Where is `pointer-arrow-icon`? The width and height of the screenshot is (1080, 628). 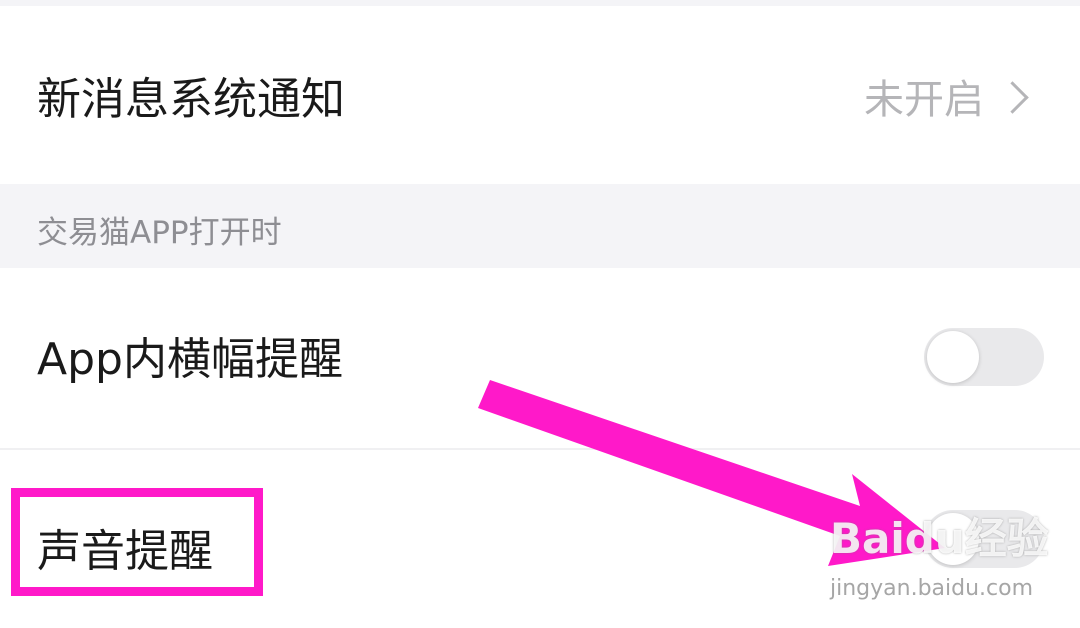
pointer-arrow-icon is located at coordinates (711, 473).